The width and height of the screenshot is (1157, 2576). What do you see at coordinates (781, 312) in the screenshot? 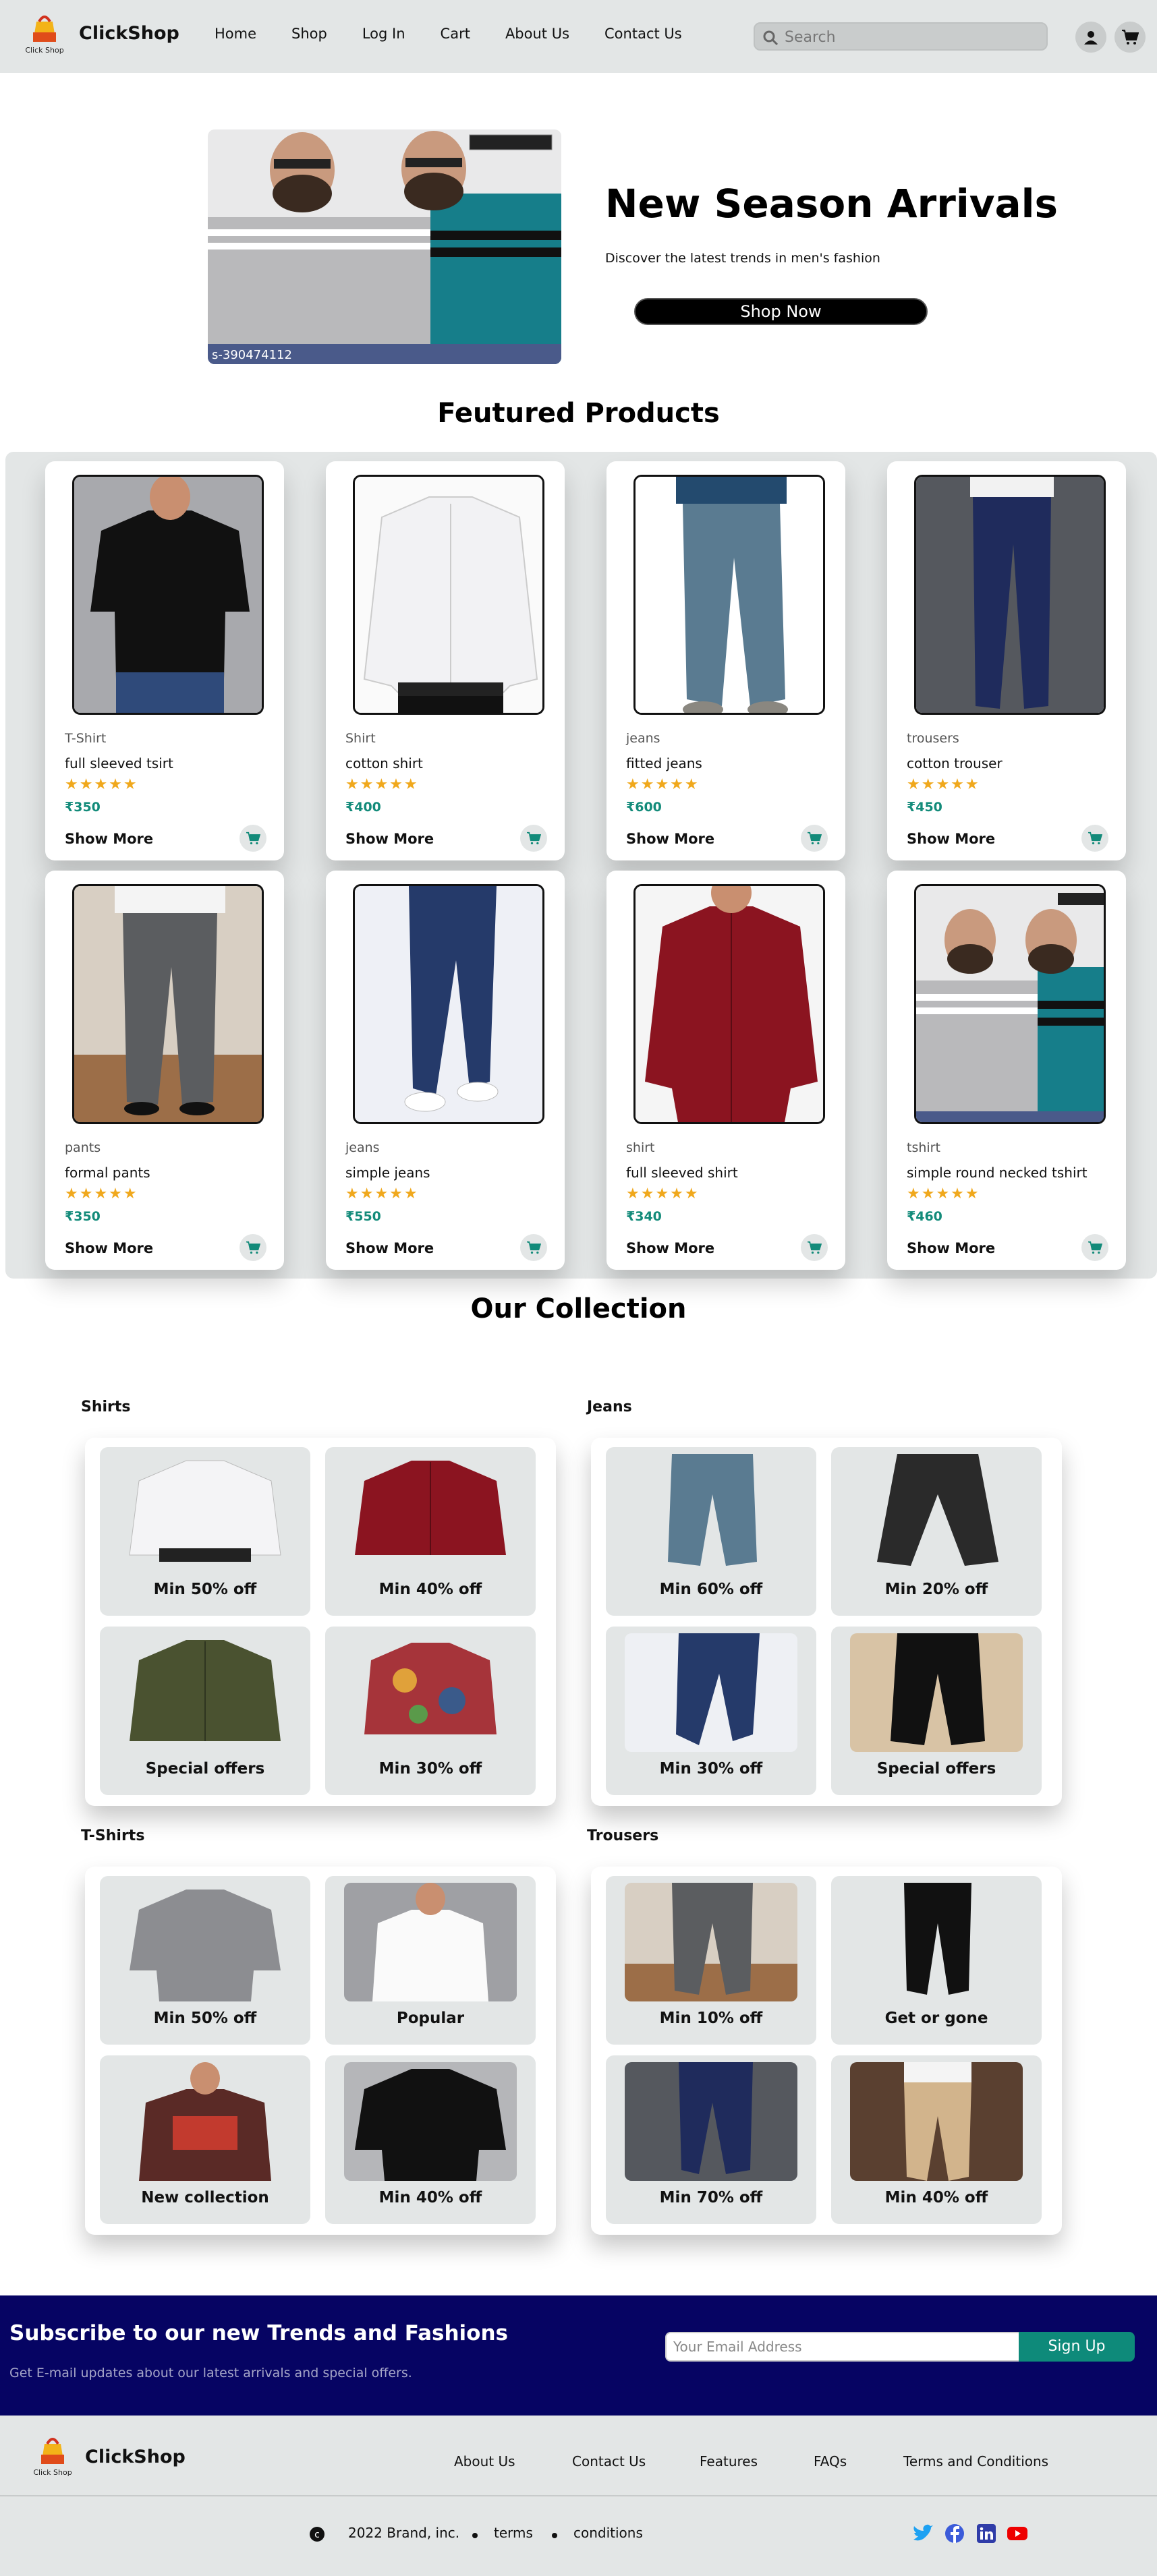
I see `shop-now-button: Shop Now` at bounding box center [781, 312].